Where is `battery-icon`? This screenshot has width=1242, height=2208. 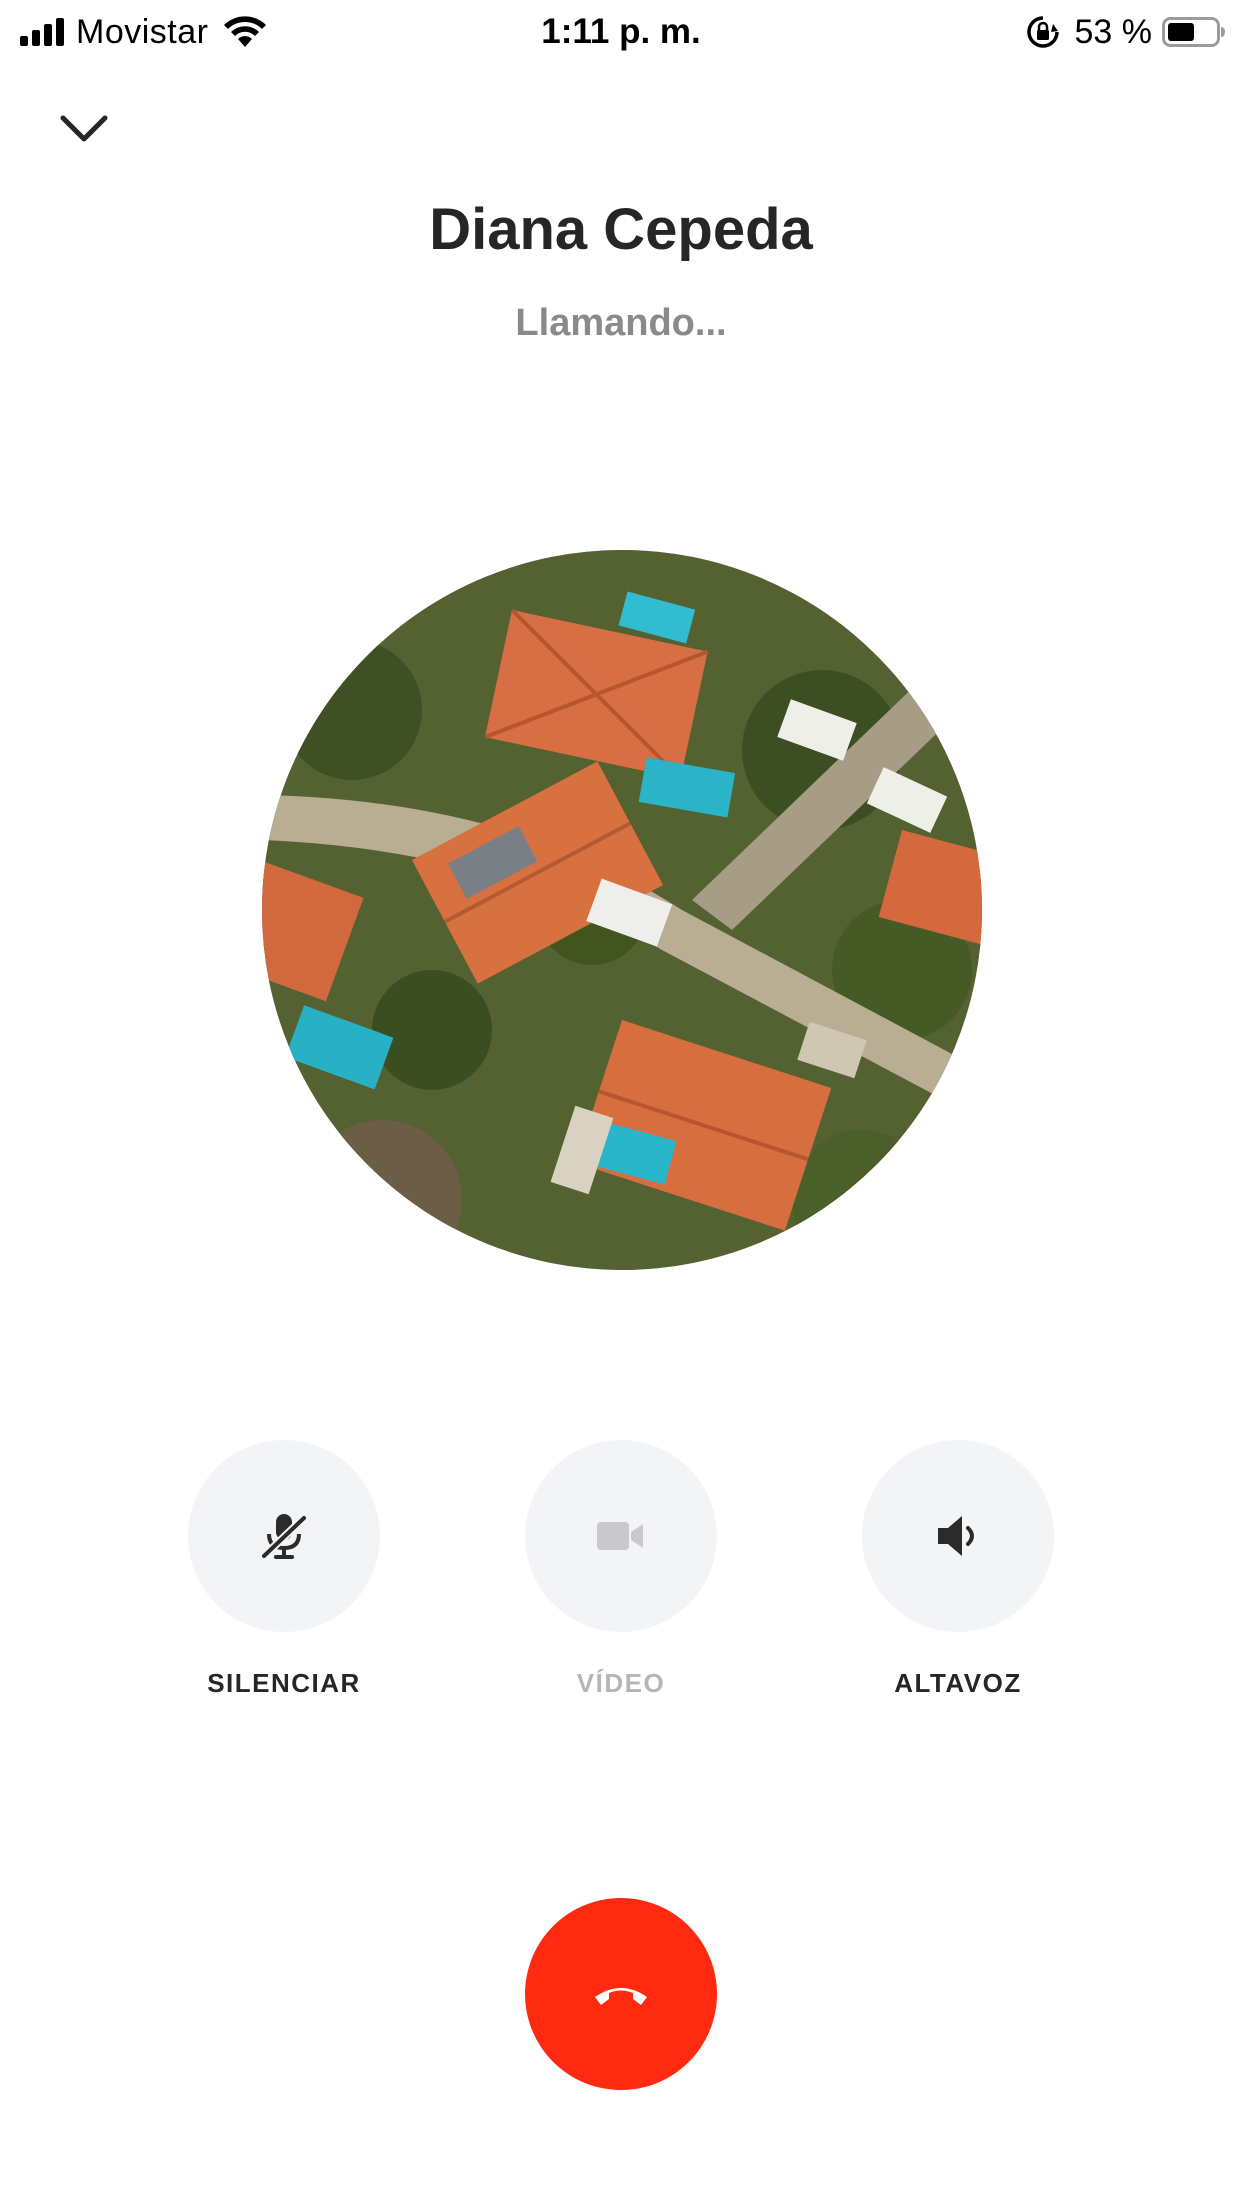
battery-icon is located at coordinates (1193, 32).